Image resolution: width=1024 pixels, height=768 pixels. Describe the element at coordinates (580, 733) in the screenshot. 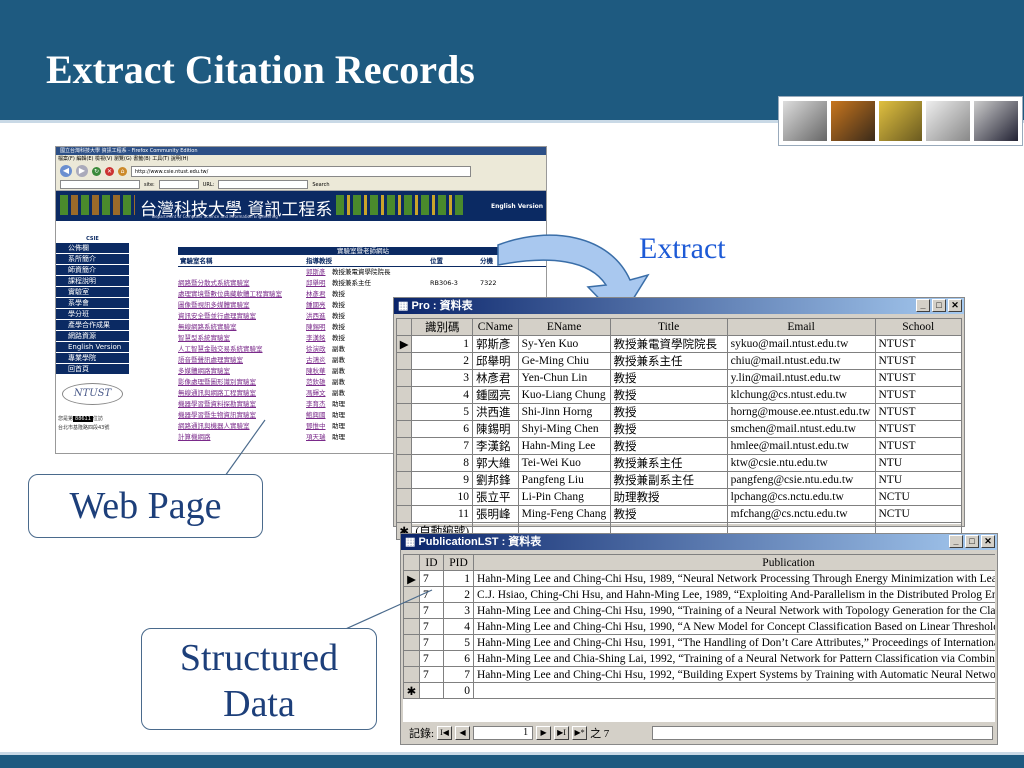

I see `new-record-button: ▶*` at that location.